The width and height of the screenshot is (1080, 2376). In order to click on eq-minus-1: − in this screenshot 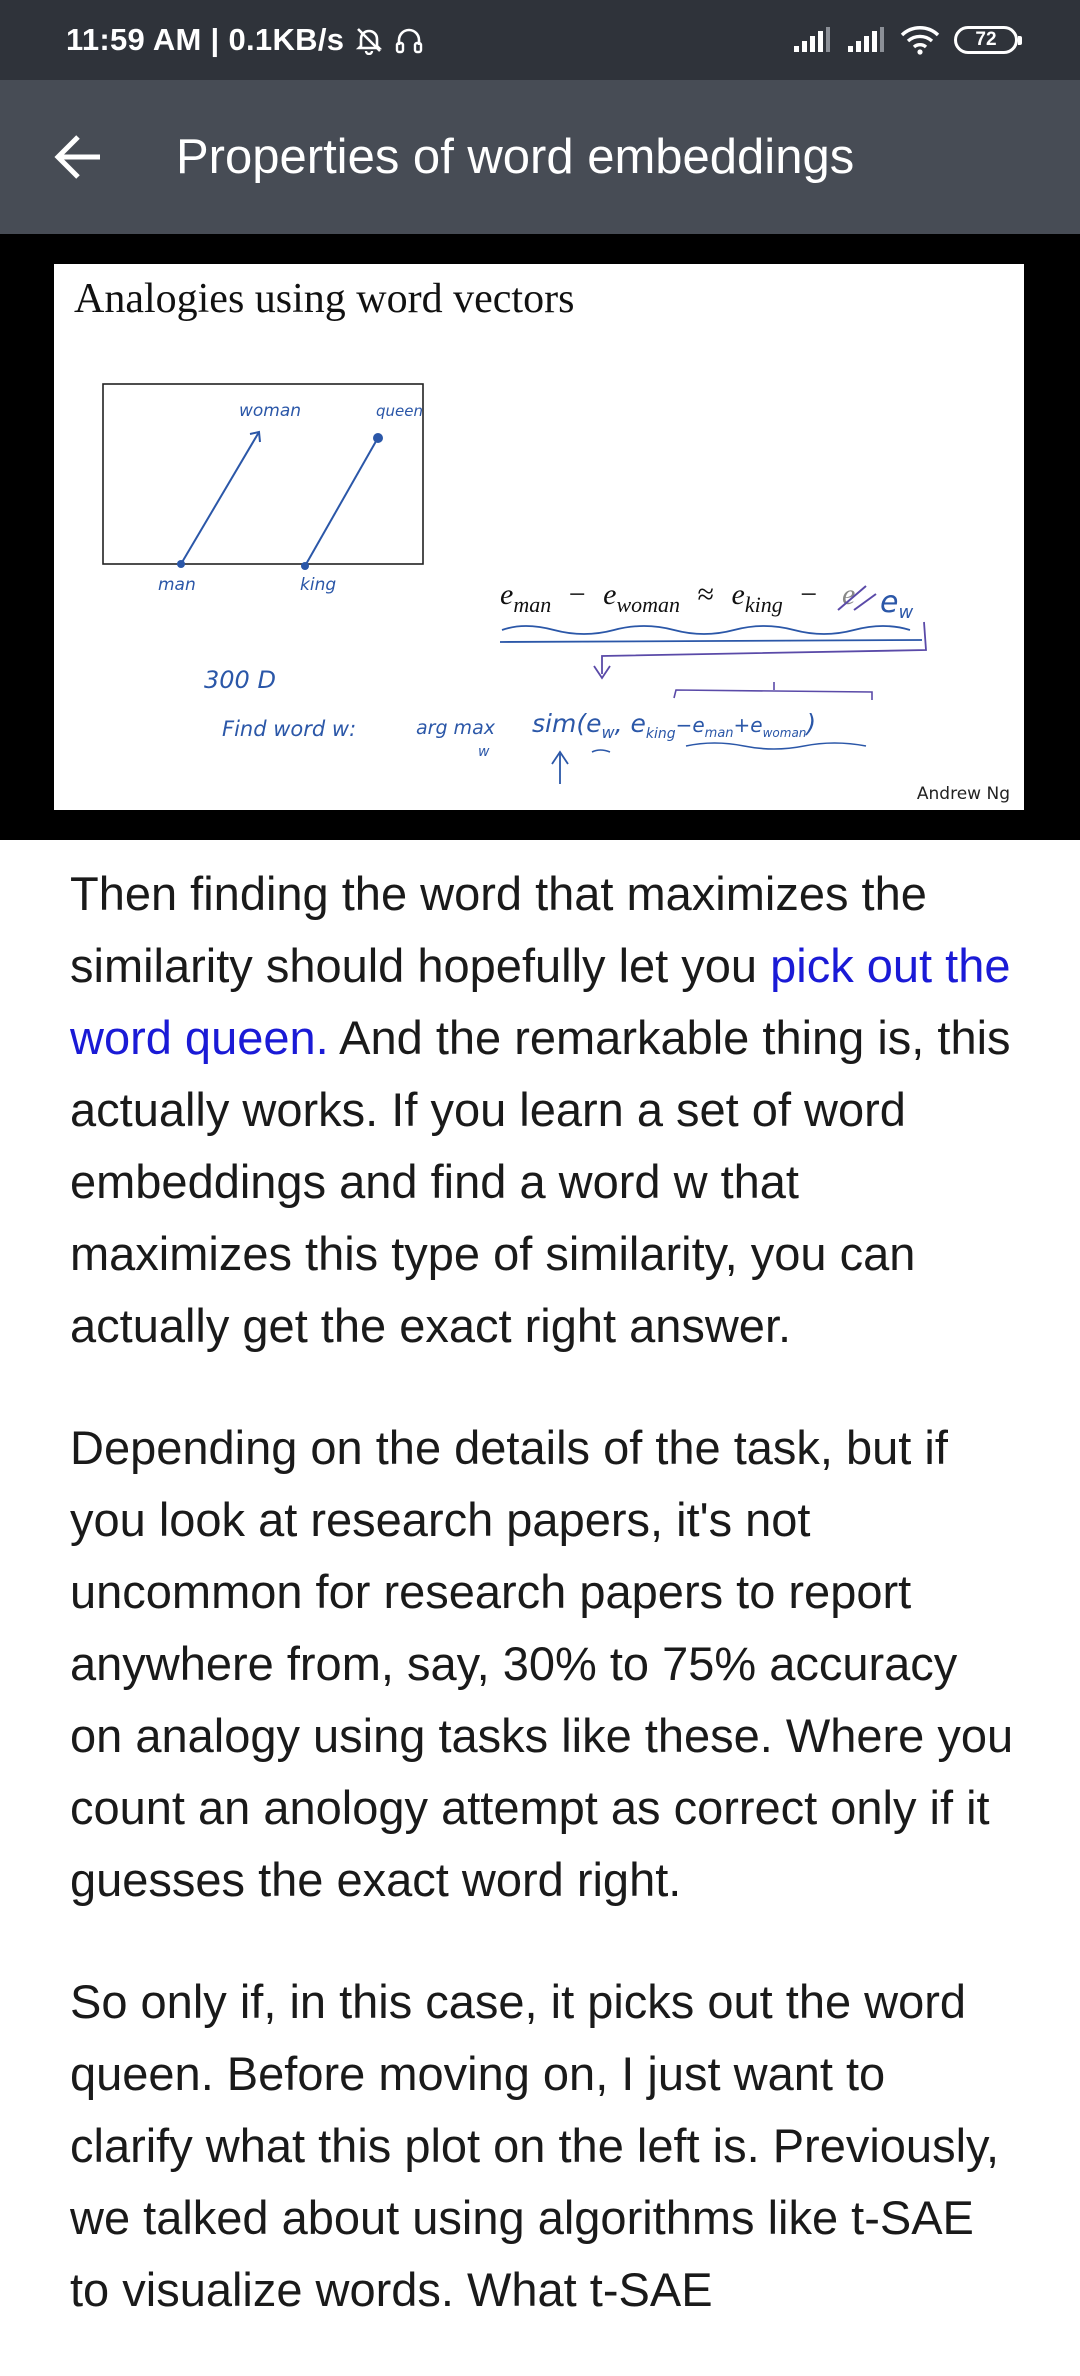, I will do `click(577, 594)`.